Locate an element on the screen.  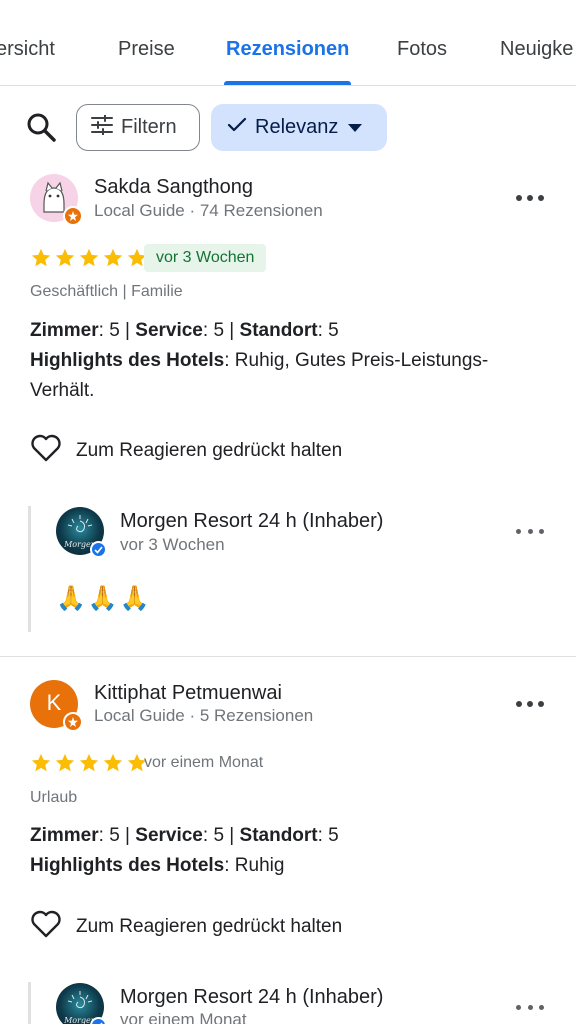
check-icon is located at coordinates (237, 127).